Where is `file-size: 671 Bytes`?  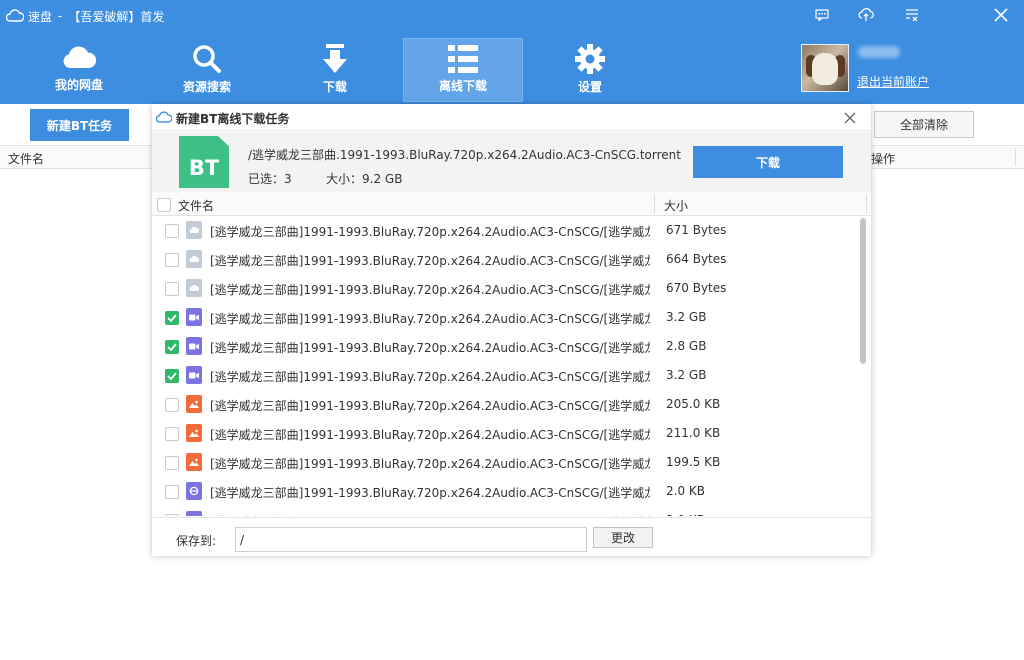
file-size: 671 Bytes is located at coordinates (696, 230).